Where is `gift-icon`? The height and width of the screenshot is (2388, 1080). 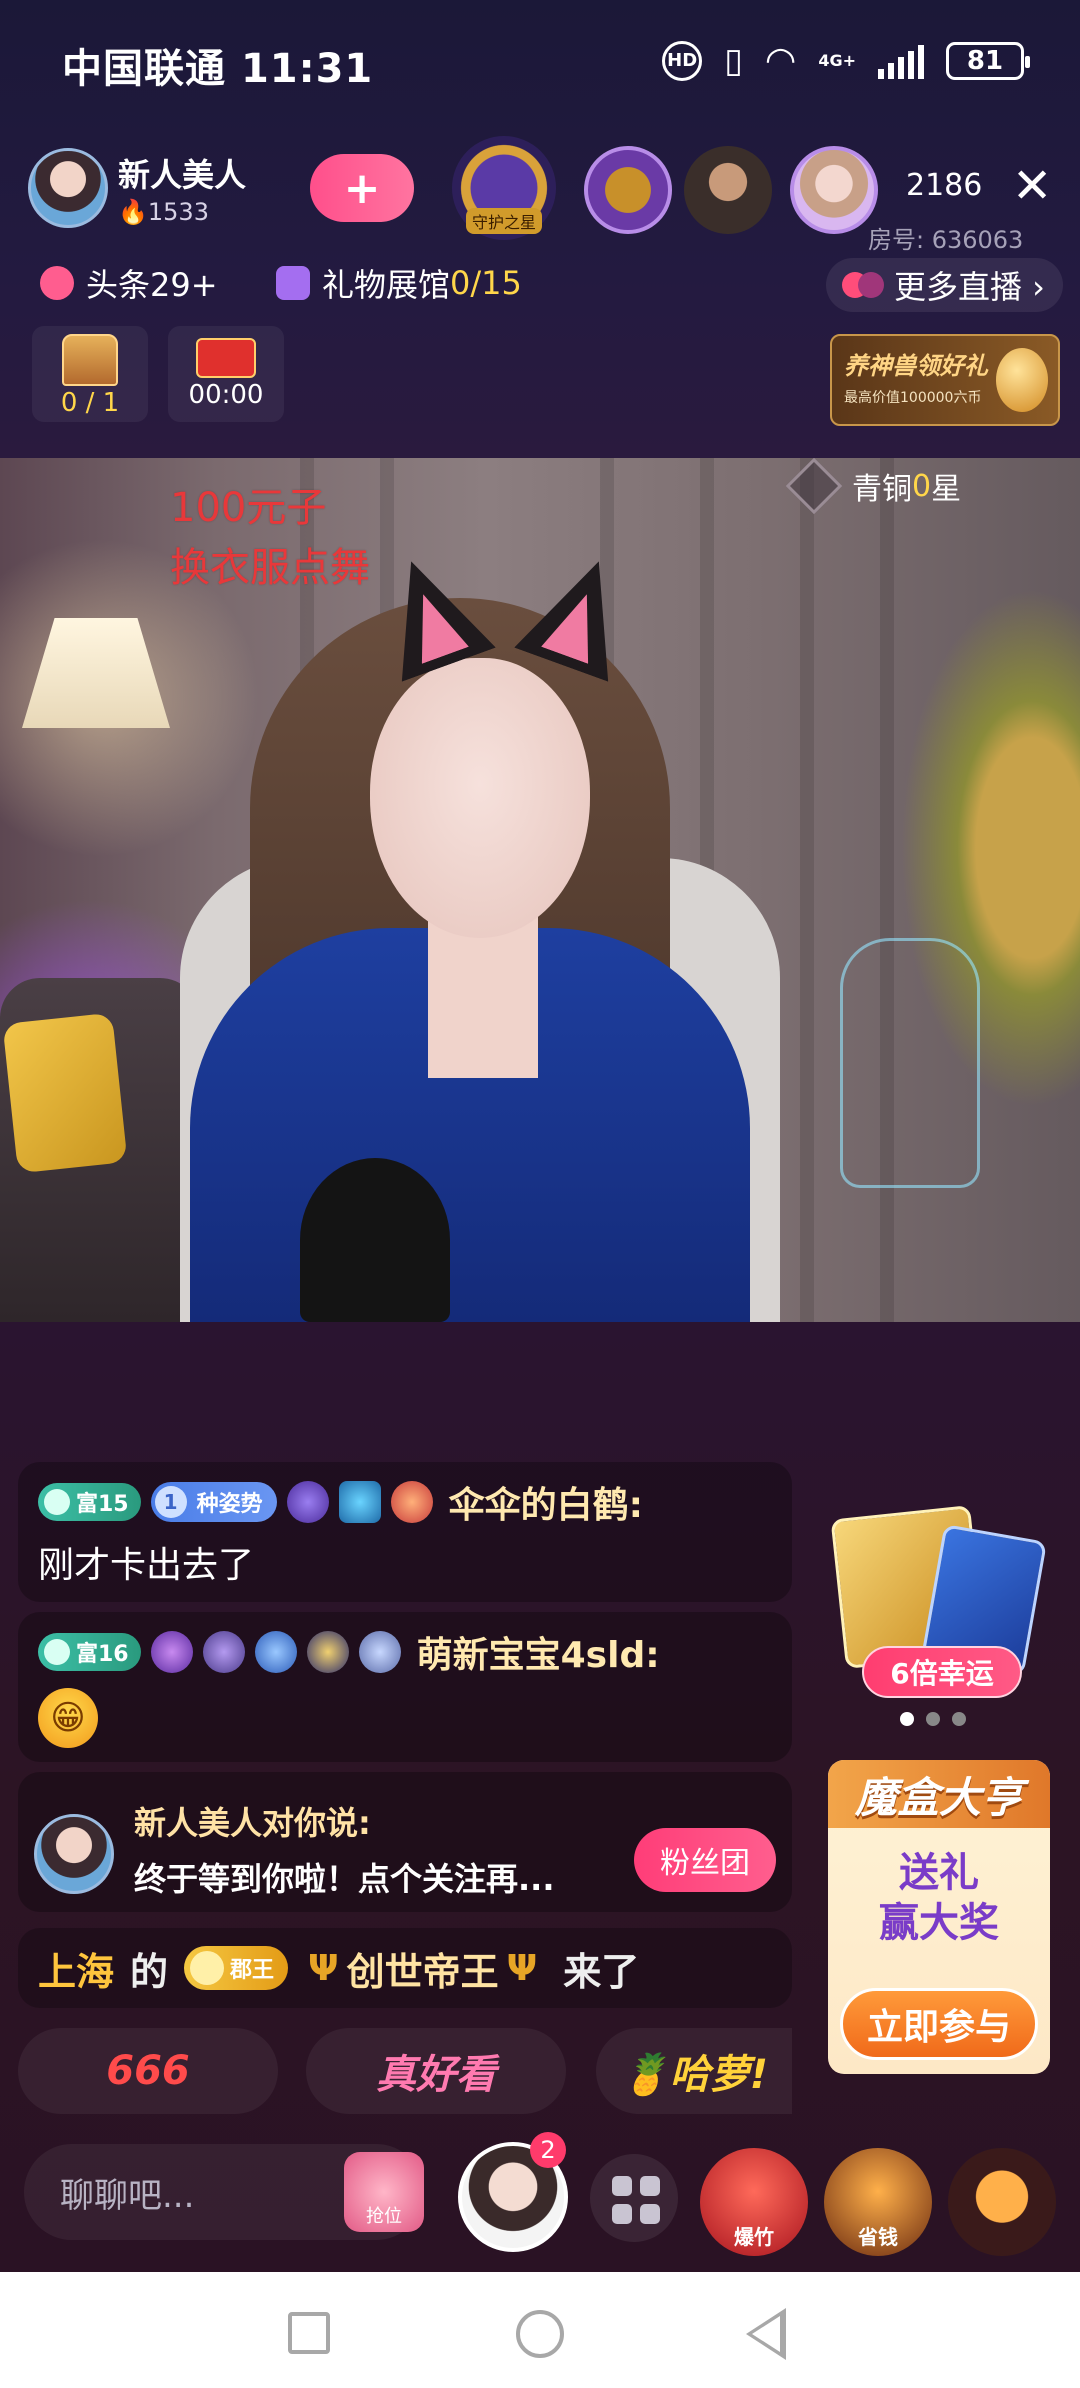
gift-icon is located at coordinates (1002, 2202).